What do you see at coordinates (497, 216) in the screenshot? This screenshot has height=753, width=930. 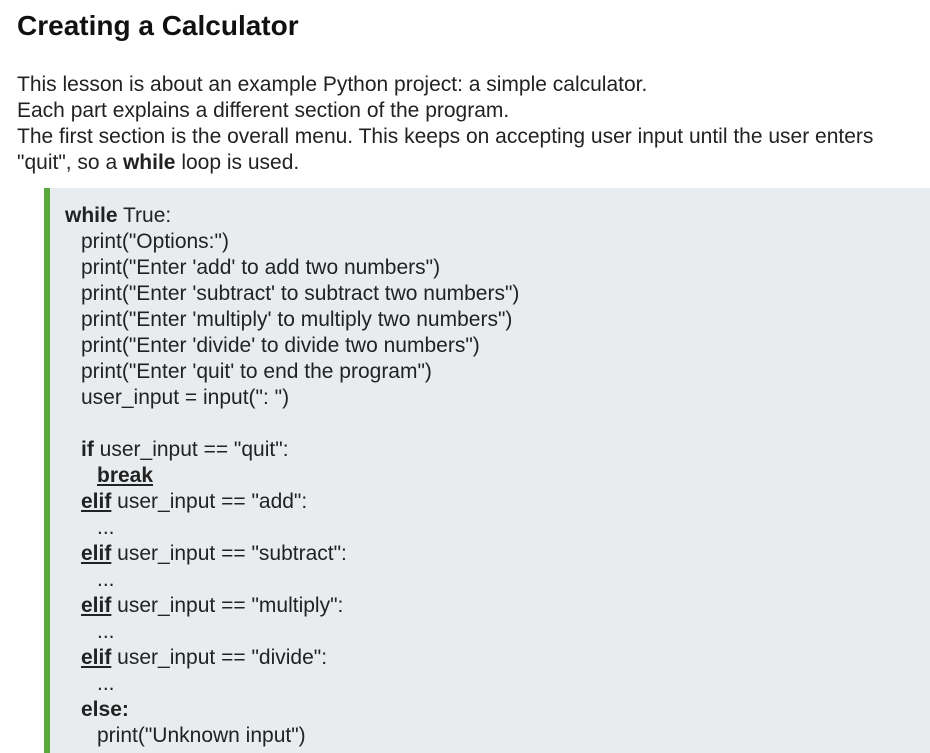 I see `code-line: while True:` at bounding box center [497, 216].